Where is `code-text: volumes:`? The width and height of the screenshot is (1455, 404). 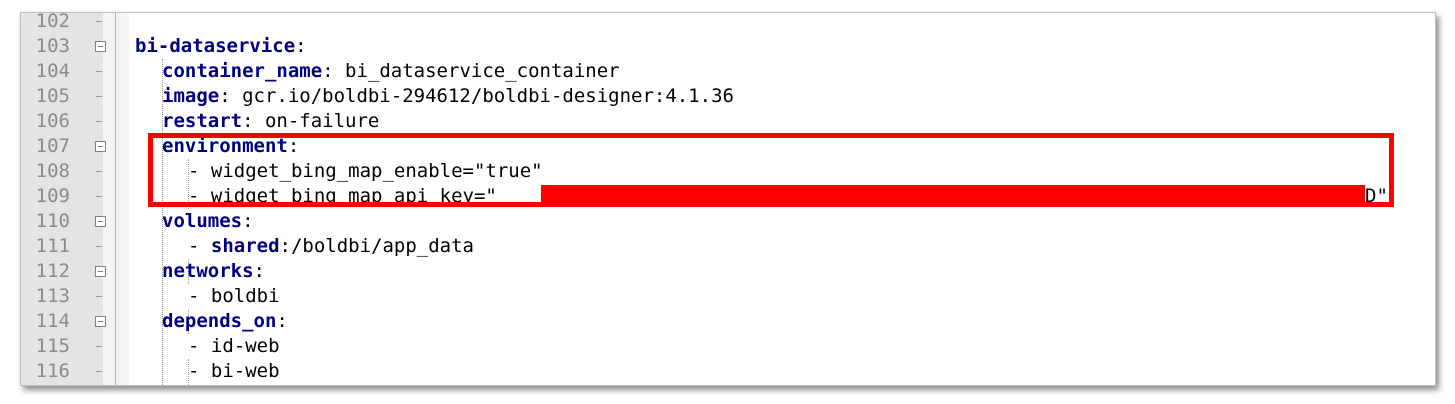
code-text: volumes: is located at coordinates (208, 221).